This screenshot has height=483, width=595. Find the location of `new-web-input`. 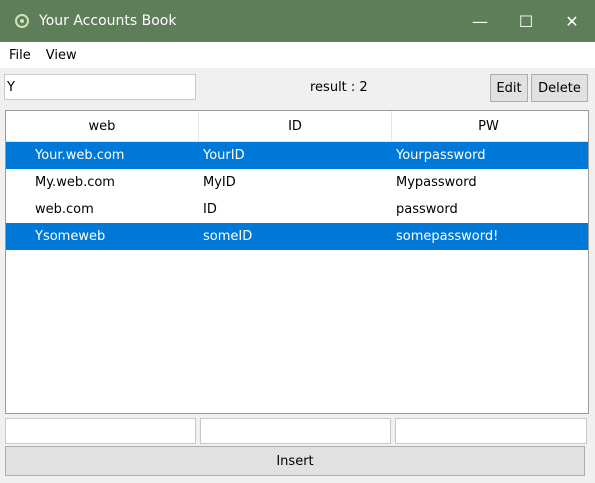

new-web-input is located at coordinates (100, 431).